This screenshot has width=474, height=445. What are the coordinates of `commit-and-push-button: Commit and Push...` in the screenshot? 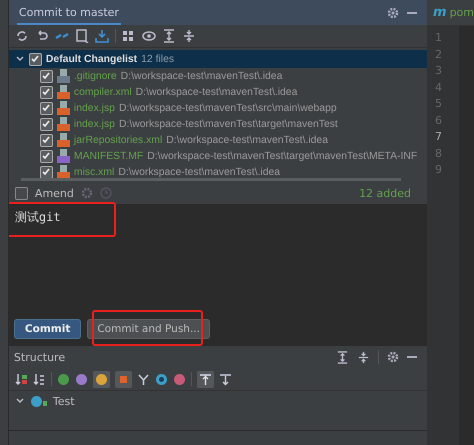 It's located at (148, 329).